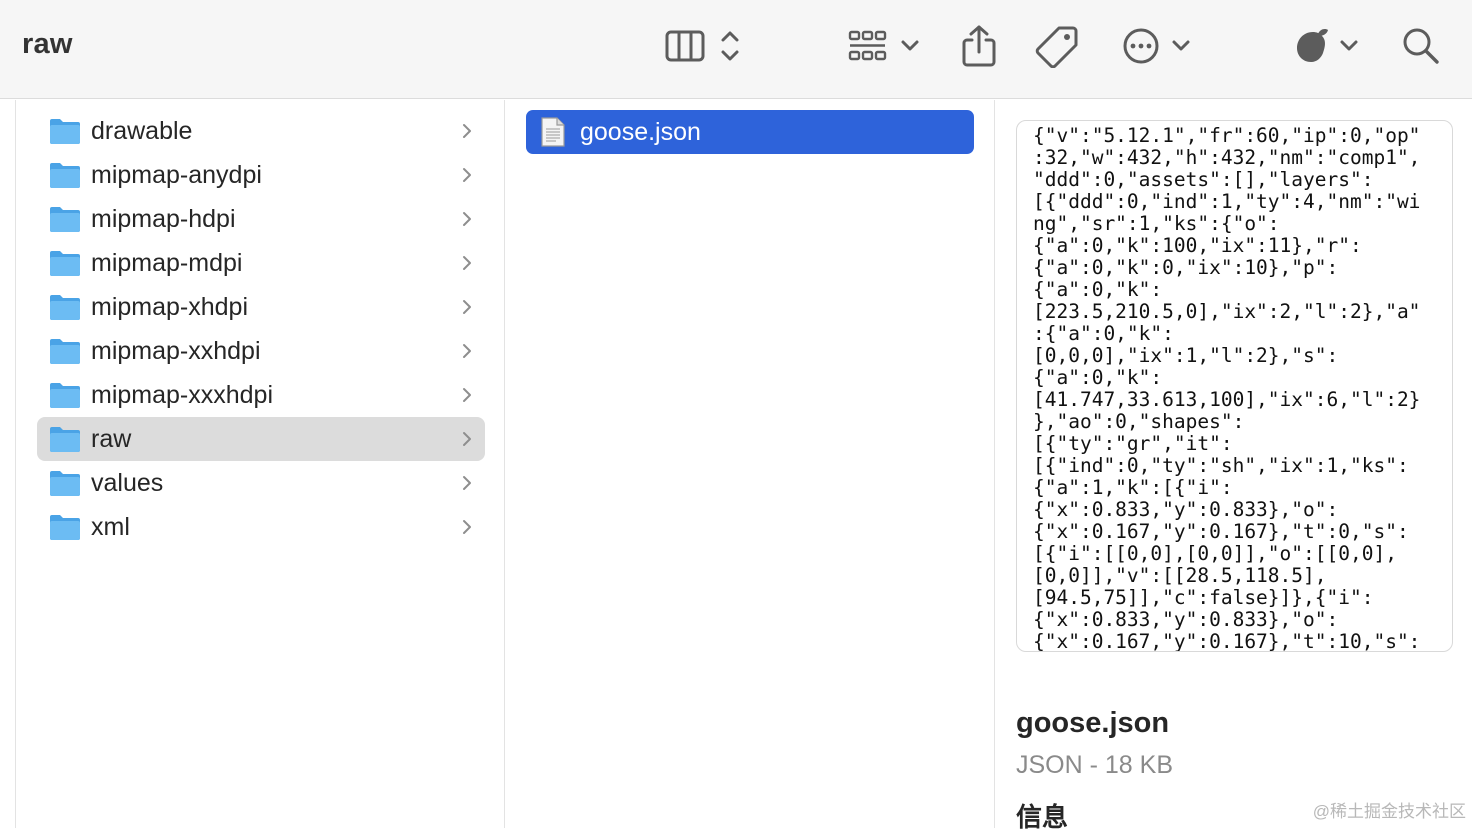  Describe the element at coordinates (750, 132) in the screenshot. I see `file-row-goose-json: goose.json` at that location.